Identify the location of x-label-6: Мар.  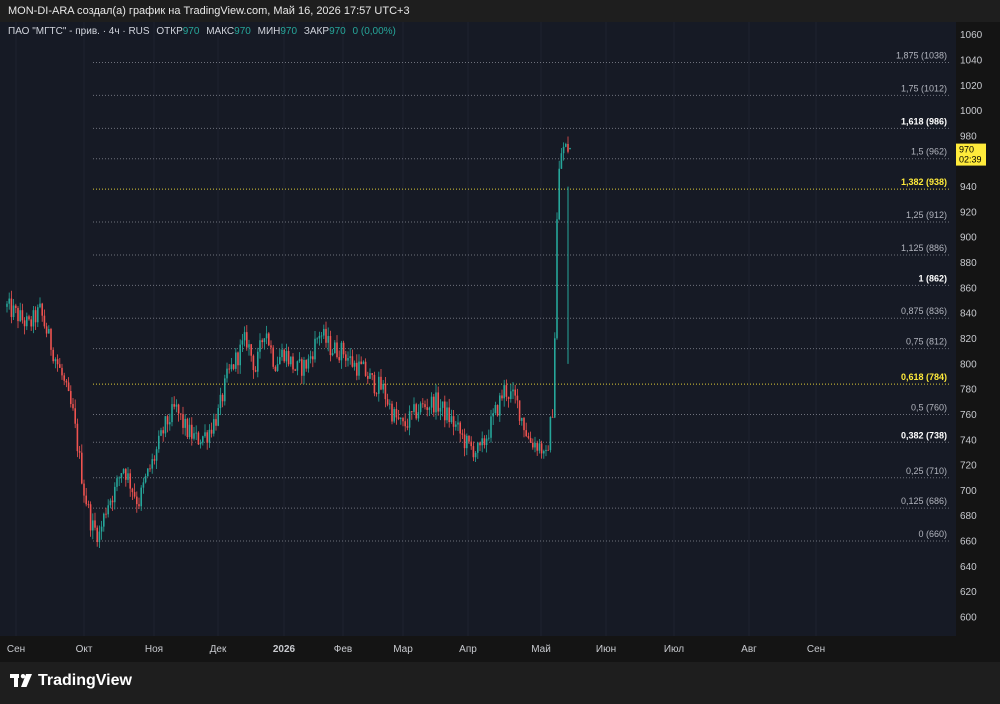
(403, 649).